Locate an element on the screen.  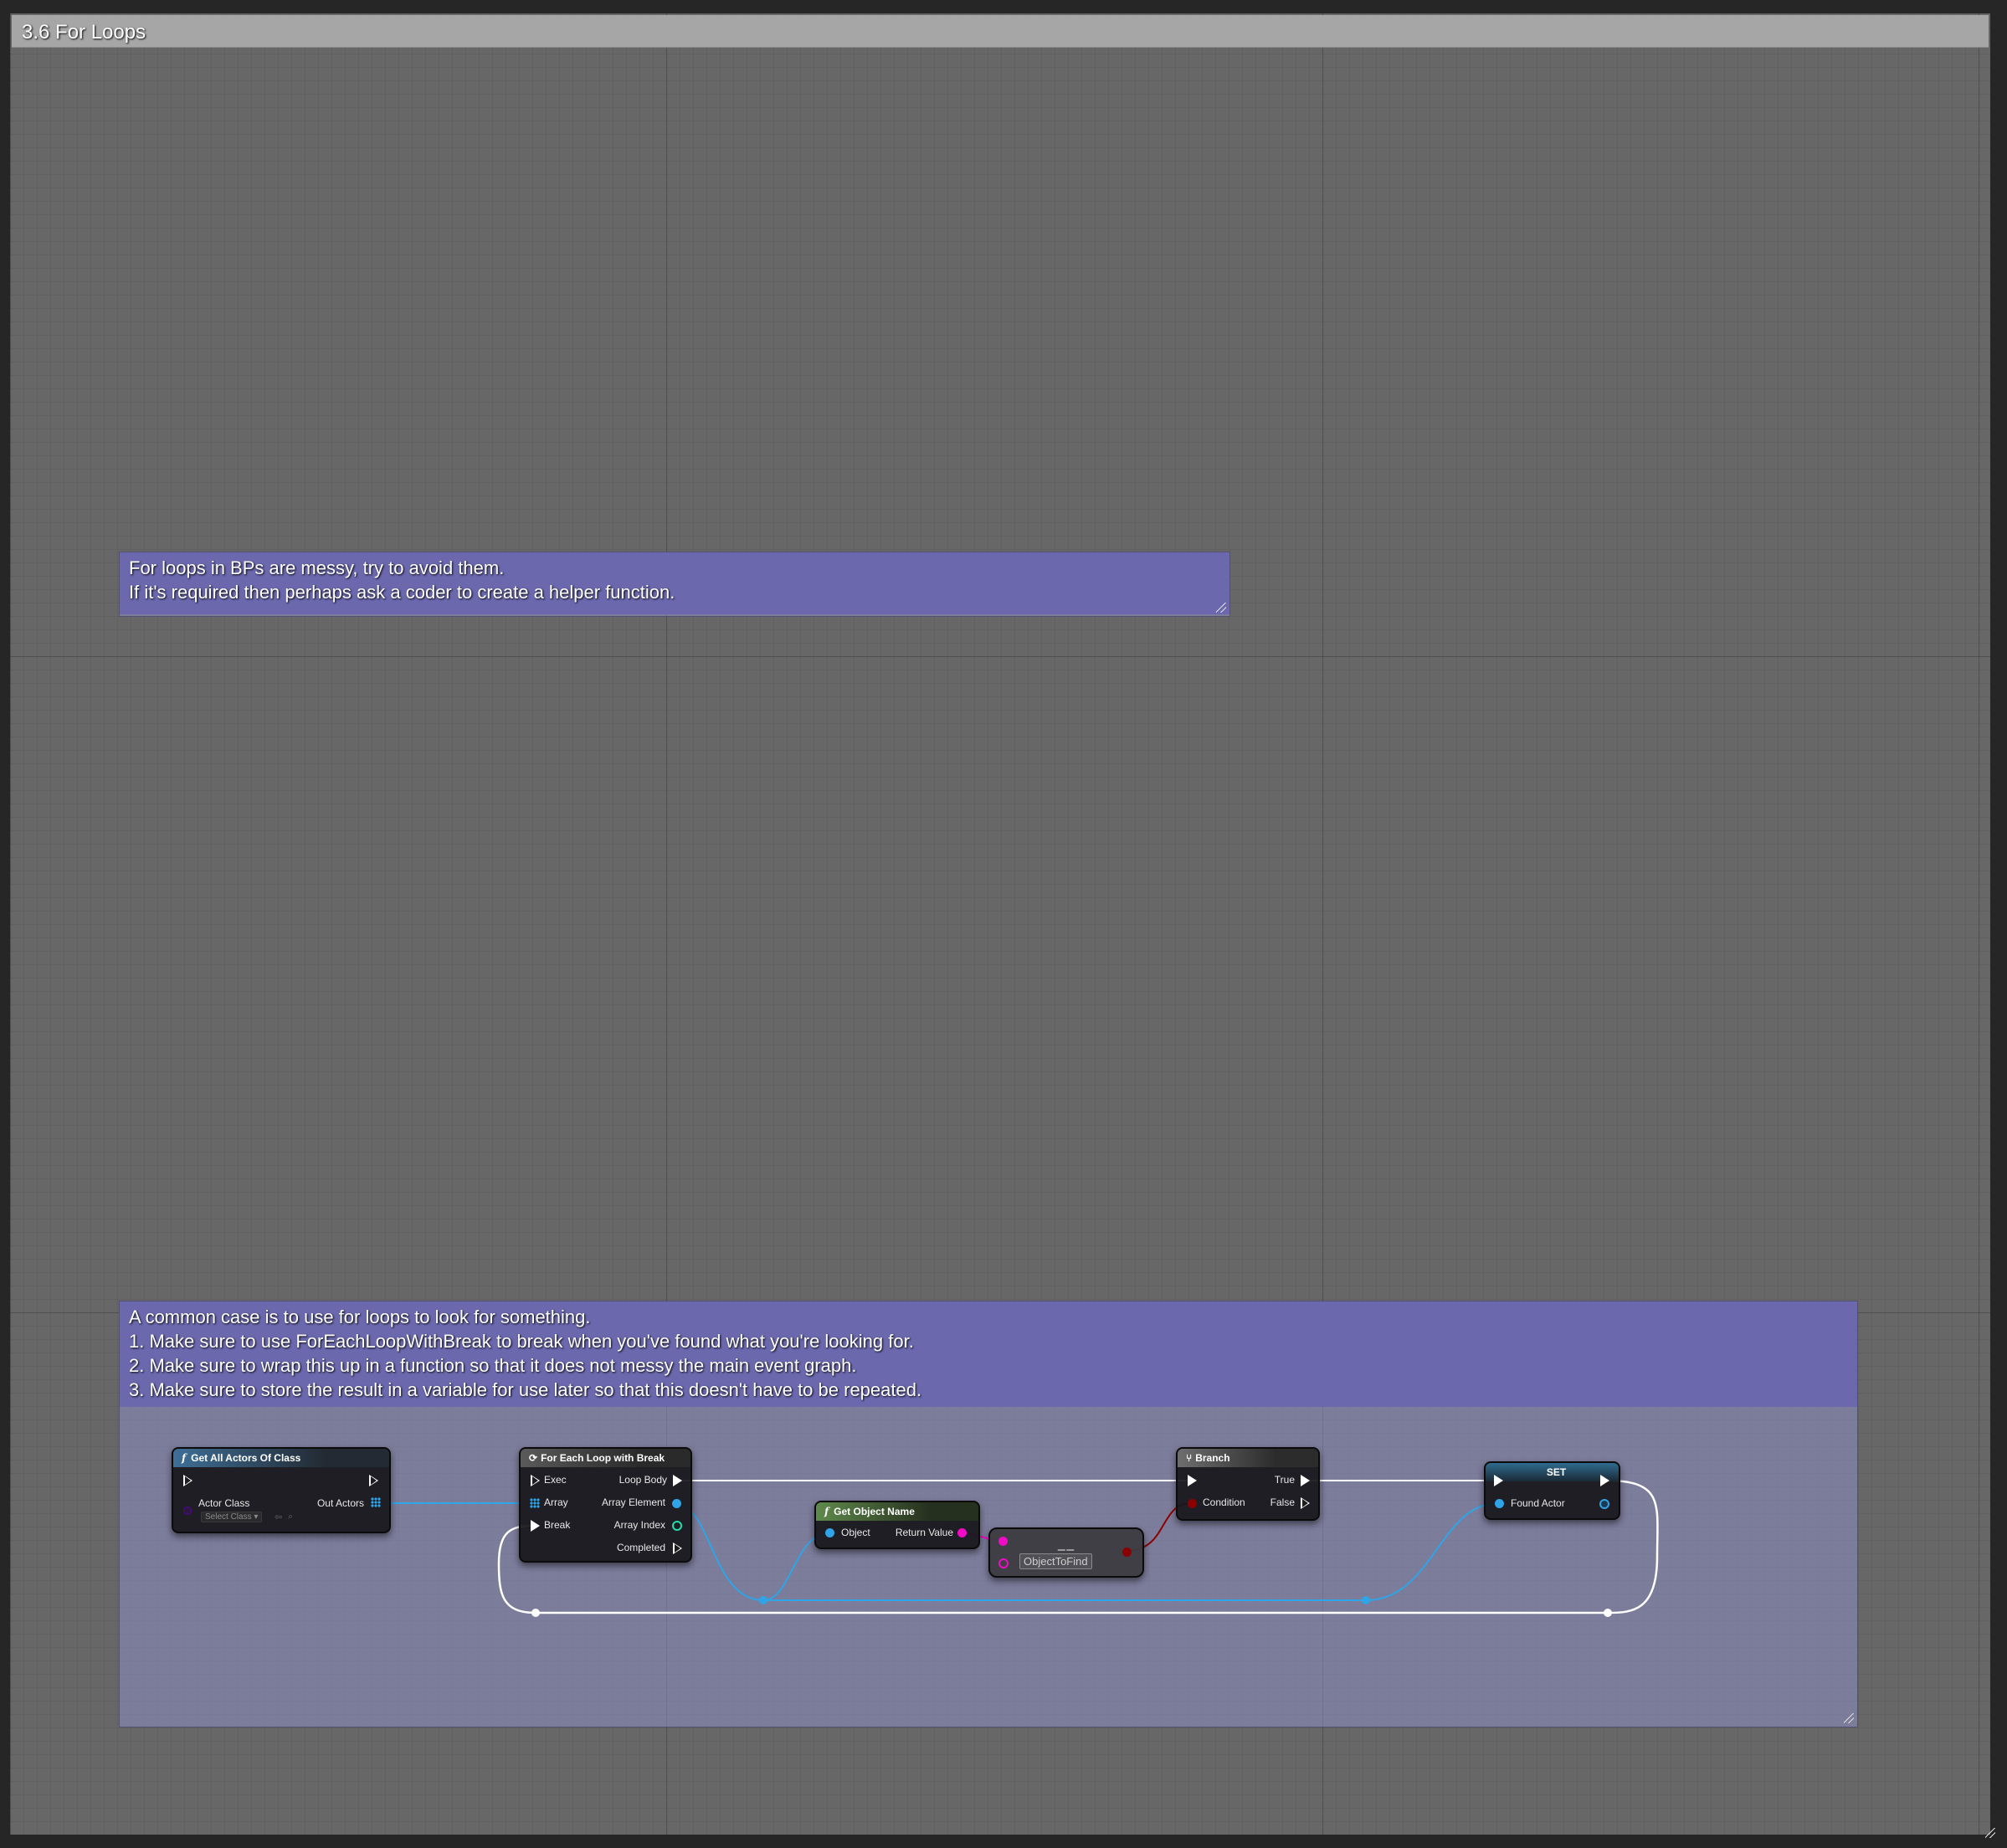
object-to-find-input: ObjectToFind is located at coordinates (1055, 1561).